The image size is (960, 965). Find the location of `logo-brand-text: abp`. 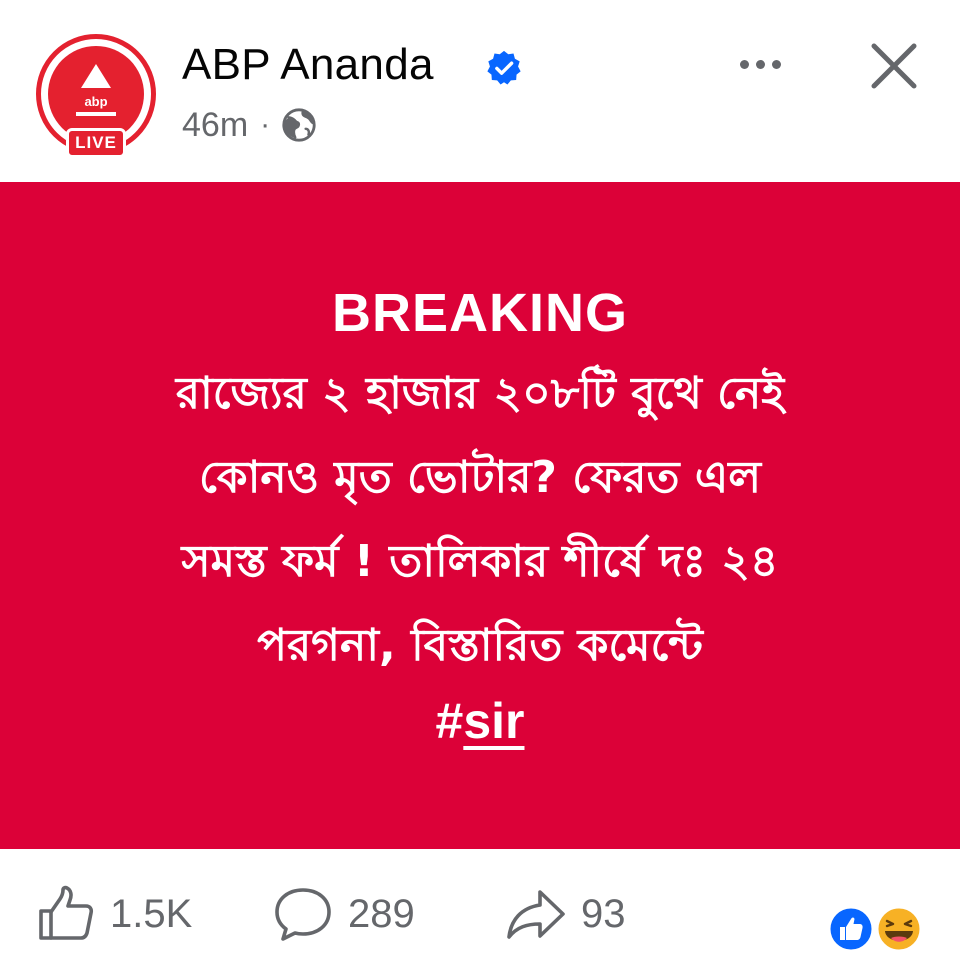

logo-brand-text: abp is located at coordinates (96, 101).